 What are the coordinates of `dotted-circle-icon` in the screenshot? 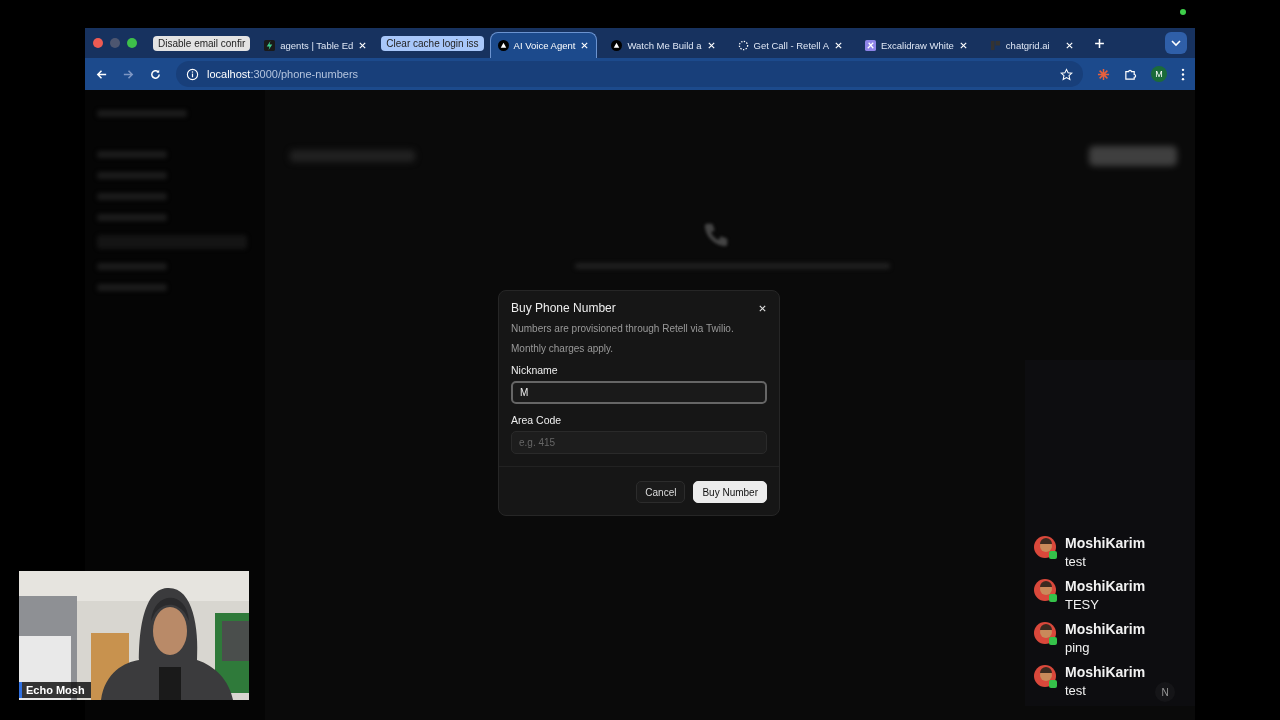 It's located at (743, 45).